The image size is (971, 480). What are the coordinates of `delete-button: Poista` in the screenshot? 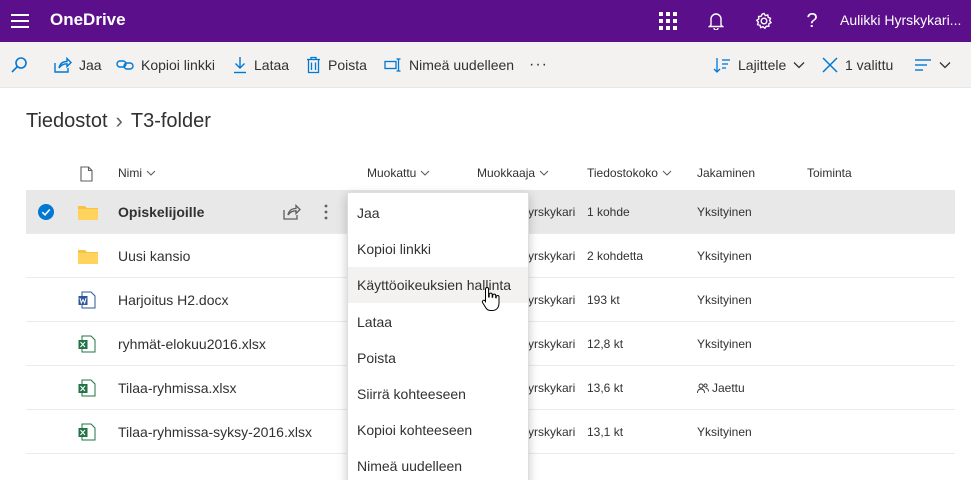 It's located at (336, 65).